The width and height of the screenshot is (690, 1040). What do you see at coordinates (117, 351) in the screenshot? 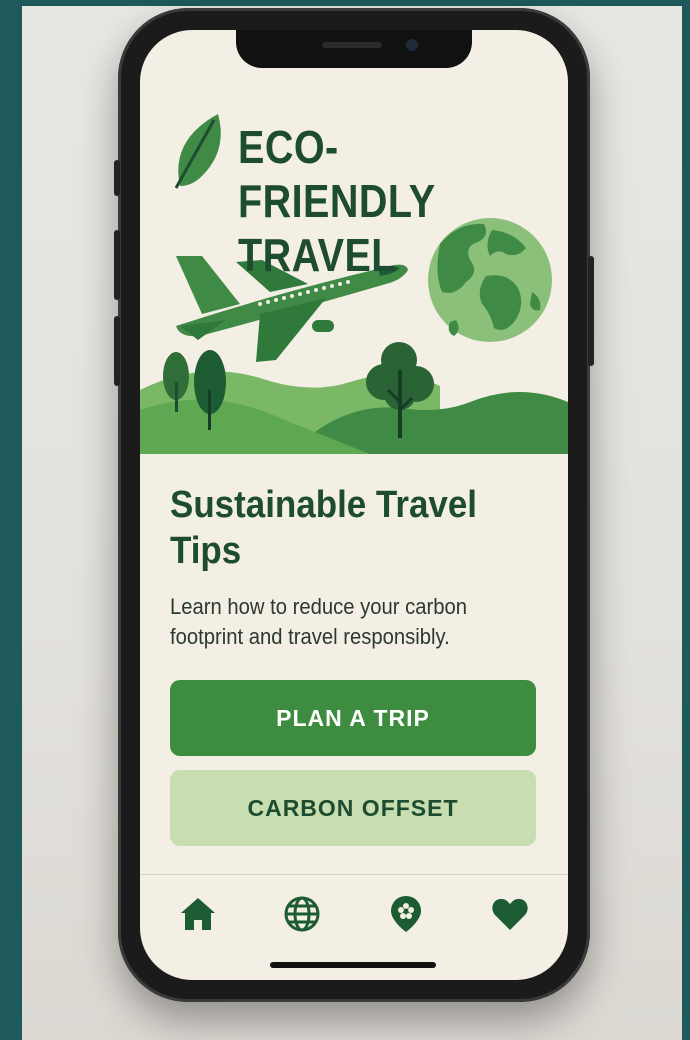
I see `volume-down-button` at bounding box center [117, 351].